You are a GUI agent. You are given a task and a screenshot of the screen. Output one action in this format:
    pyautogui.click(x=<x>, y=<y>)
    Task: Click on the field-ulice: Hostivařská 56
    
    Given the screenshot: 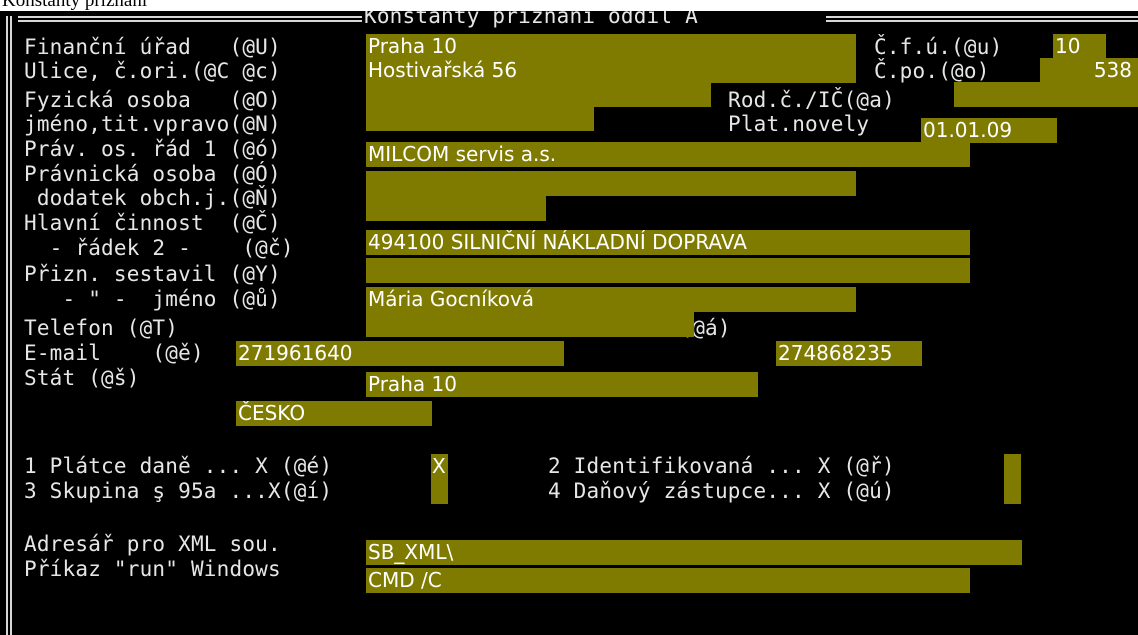 What is the action you would take?
    pyautogui.click(x=611, y=70)
    